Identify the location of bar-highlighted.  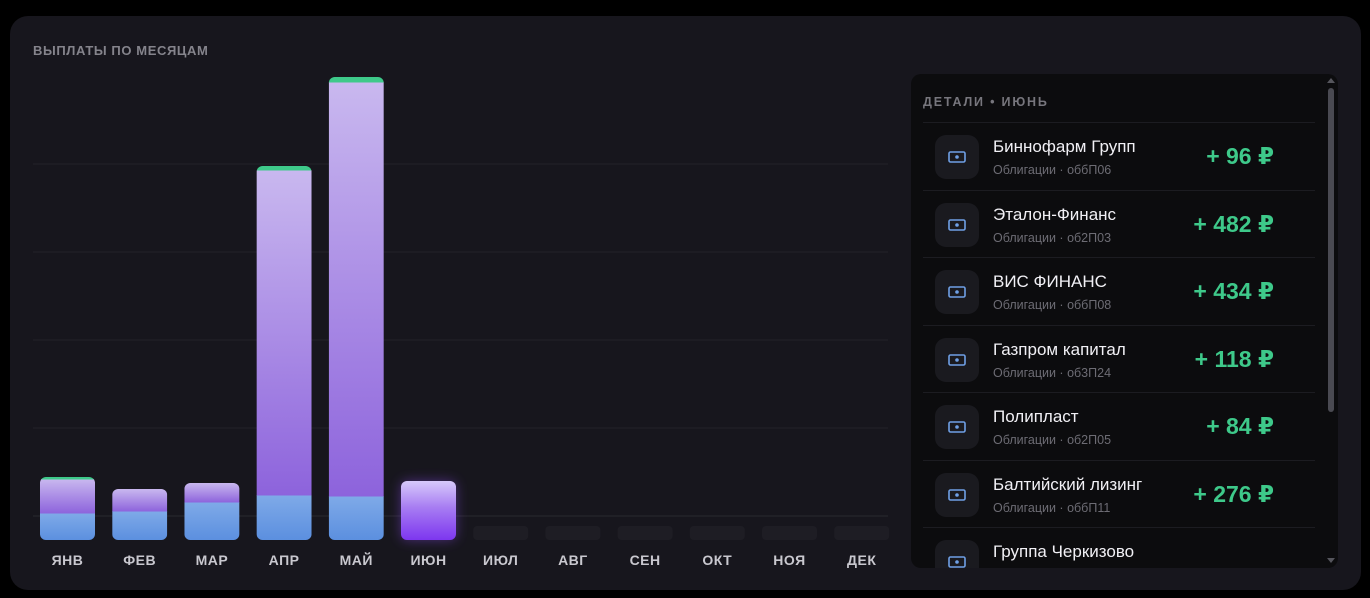
(428, 510).